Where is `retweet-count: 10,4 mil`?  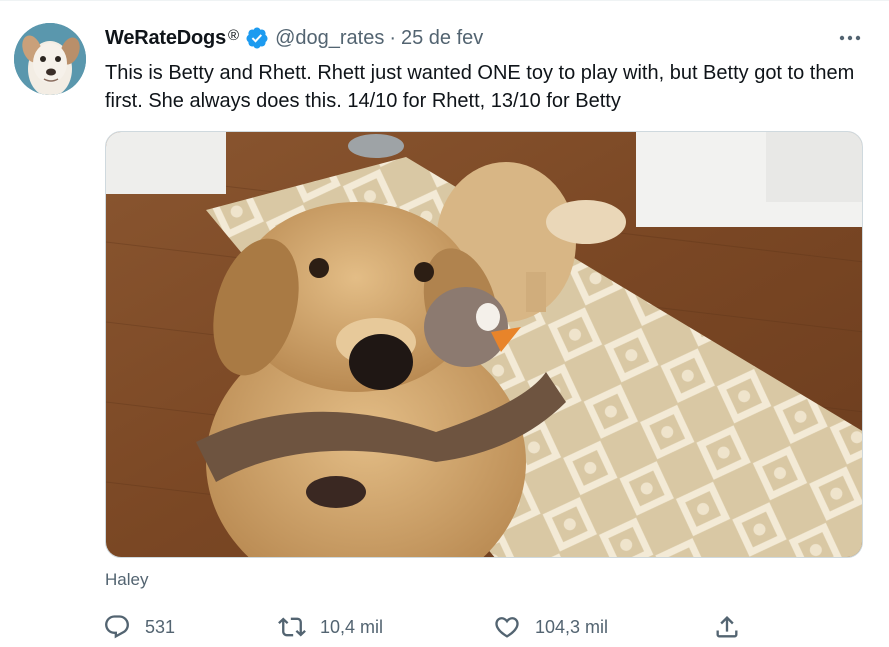
retweet-count: 10,4 mil is located at coordinates (352, 626).